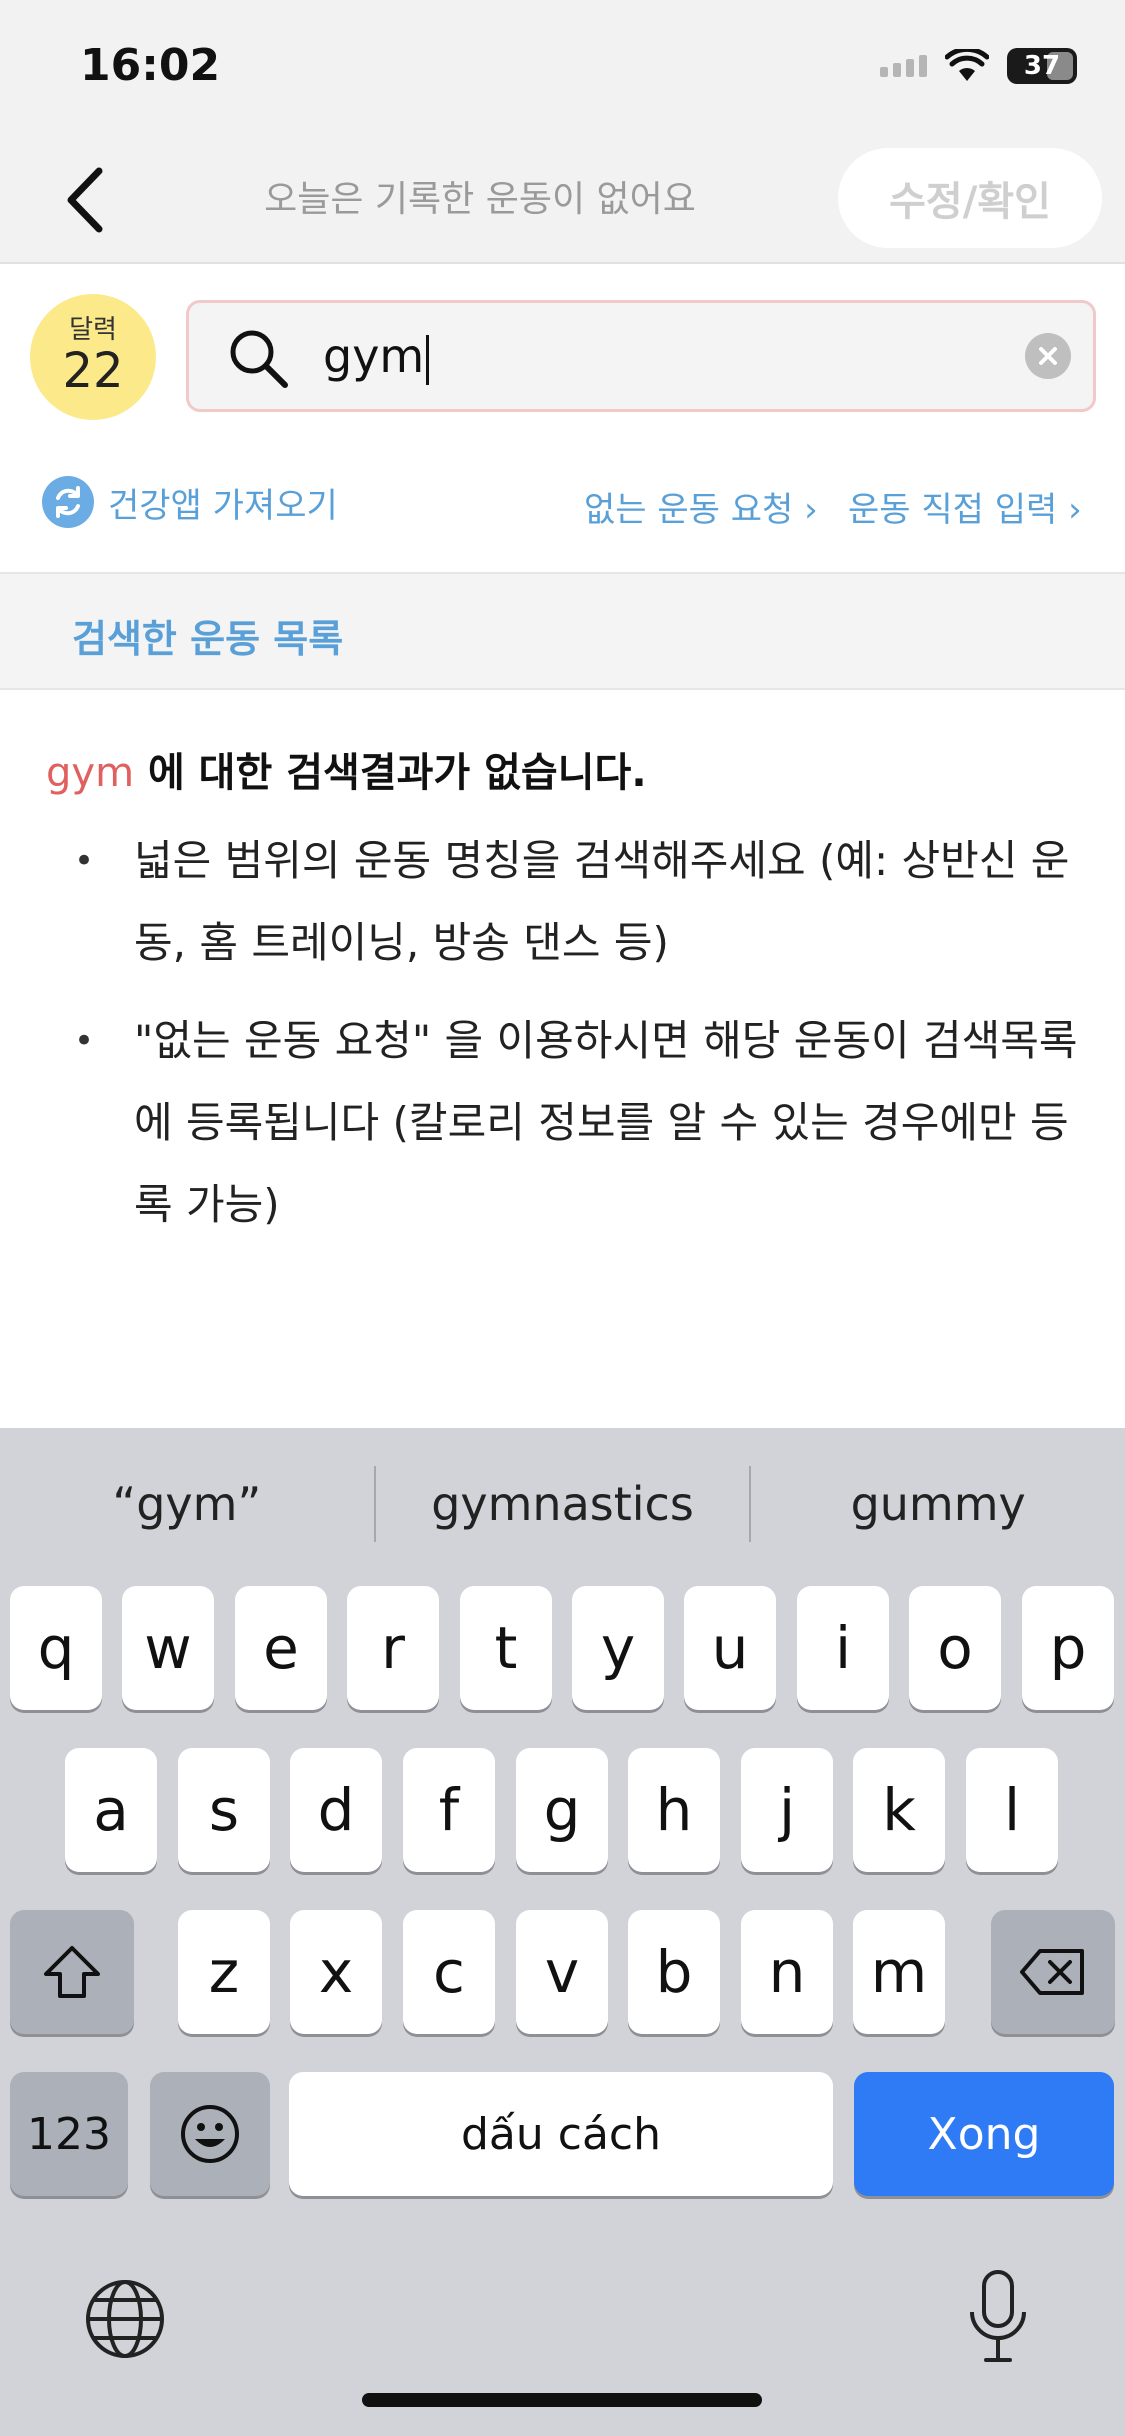 Image resolution: width=1125 pixels, height=2436 pixels. What do you see at coordinates (955, 1648) in the screenshot?
I see `key-o: o` at bounding box center [955, 1648].